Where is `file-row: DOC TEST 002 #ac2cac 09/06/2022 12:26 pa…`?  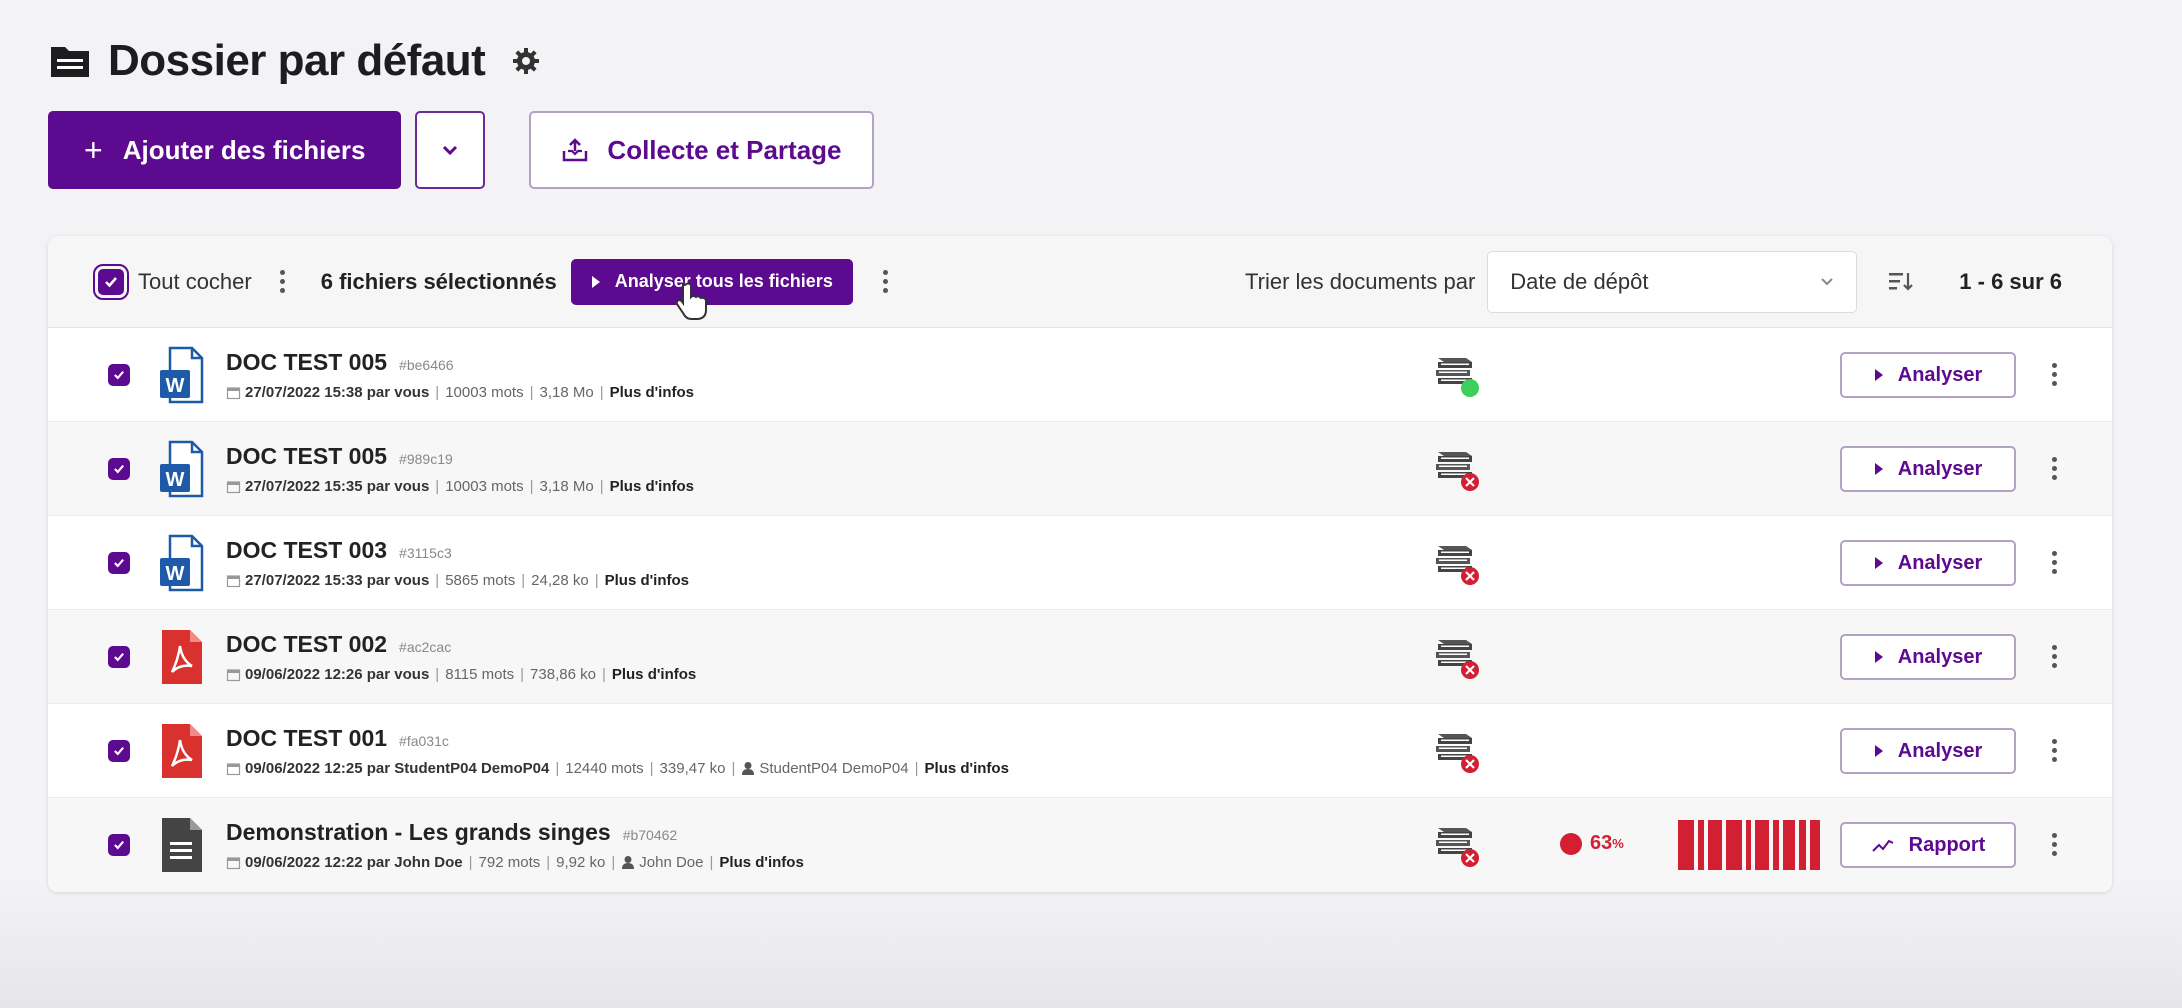 file-row: DOC TEST 002 #ac2cac 09/06/2022 12:26 pa… is located at coordinates (1080, 657).